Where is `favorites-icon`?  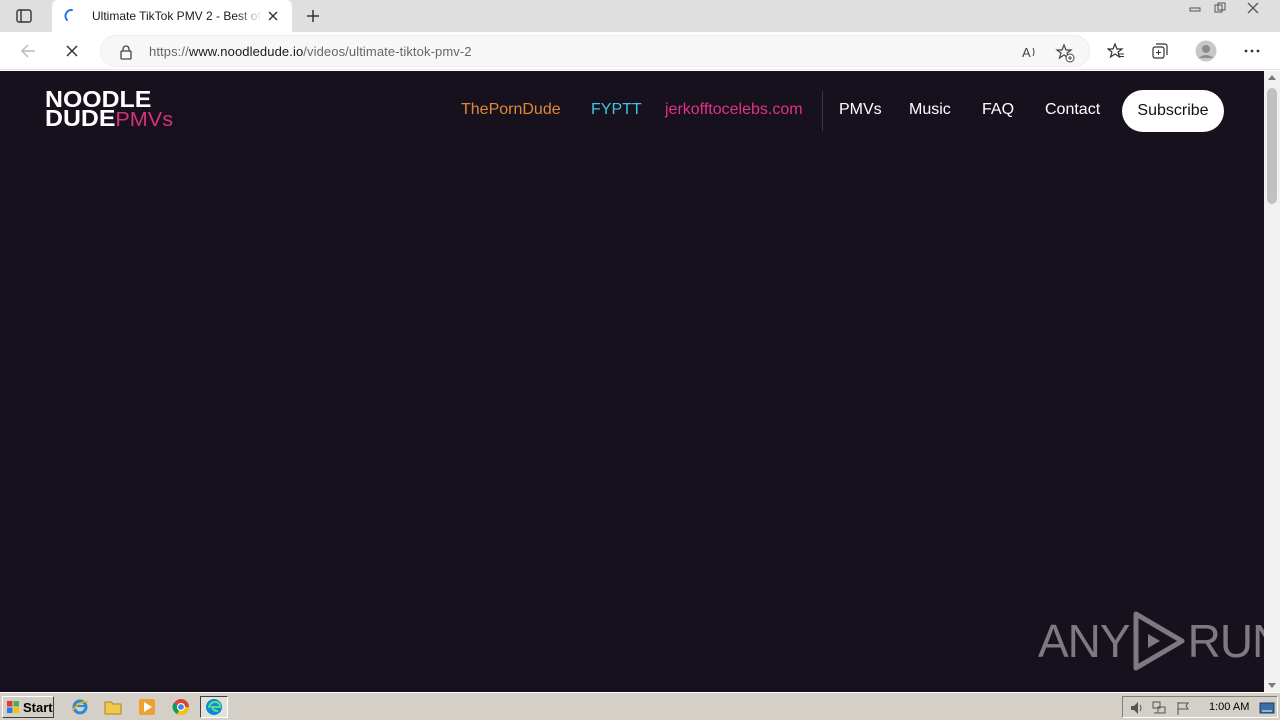 favorites-icon is located at coordinates (1115, 50).